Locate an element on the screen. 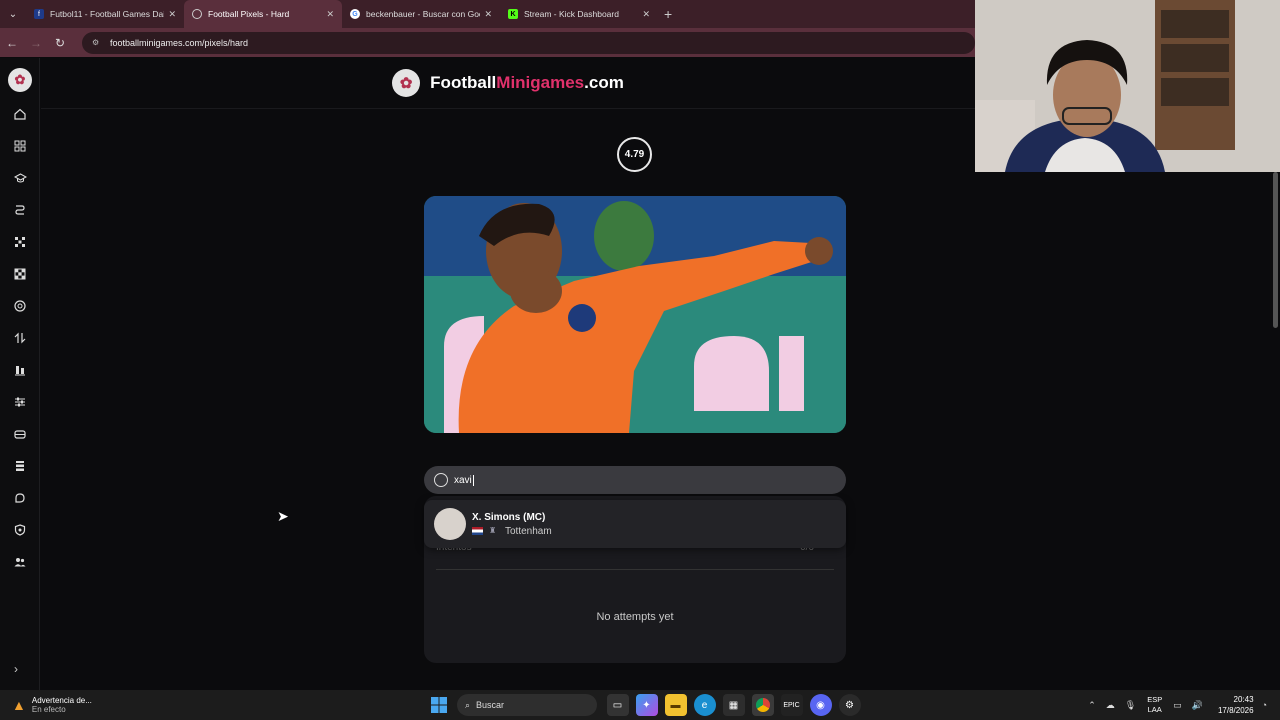  epic-games-icon: EPIC is located at coordinates (791, 705).